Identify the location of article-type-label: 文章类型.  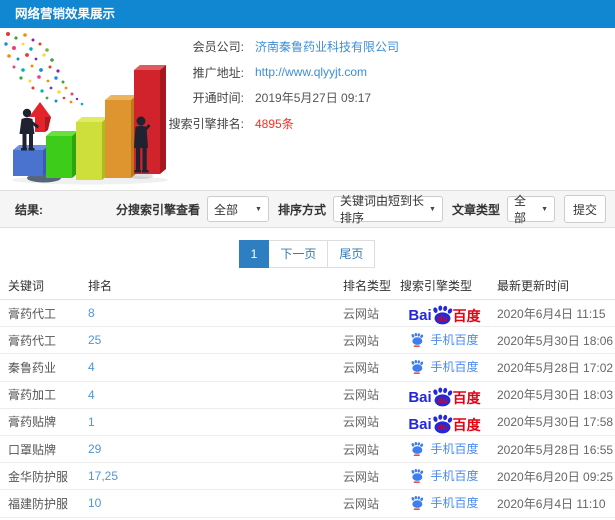
(475, 209).